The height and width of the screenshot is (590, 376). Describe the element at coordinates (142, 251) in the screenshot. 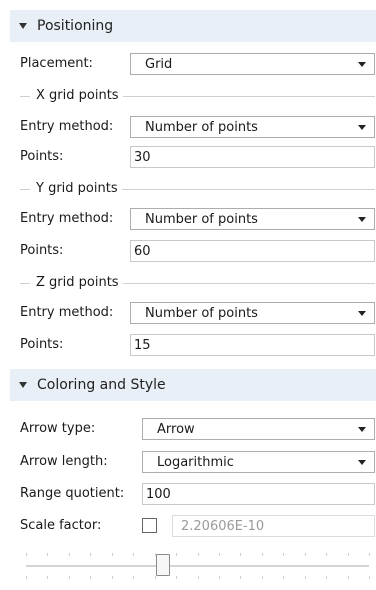

I see `y-points-value: 60` at that location.